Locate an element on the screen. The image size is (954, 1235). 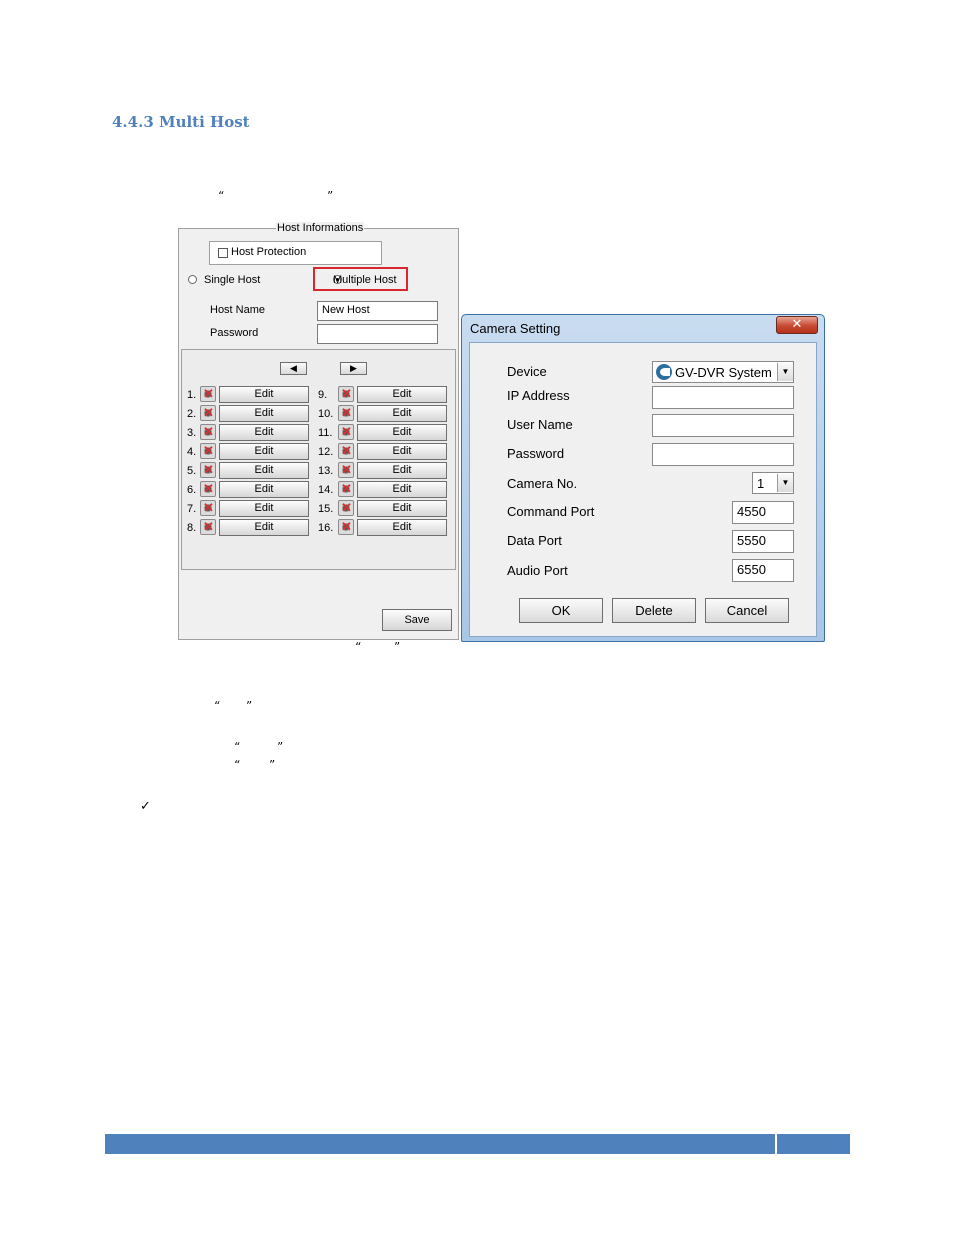
cancel-button: Cancel is located at coordinates (747, 610).